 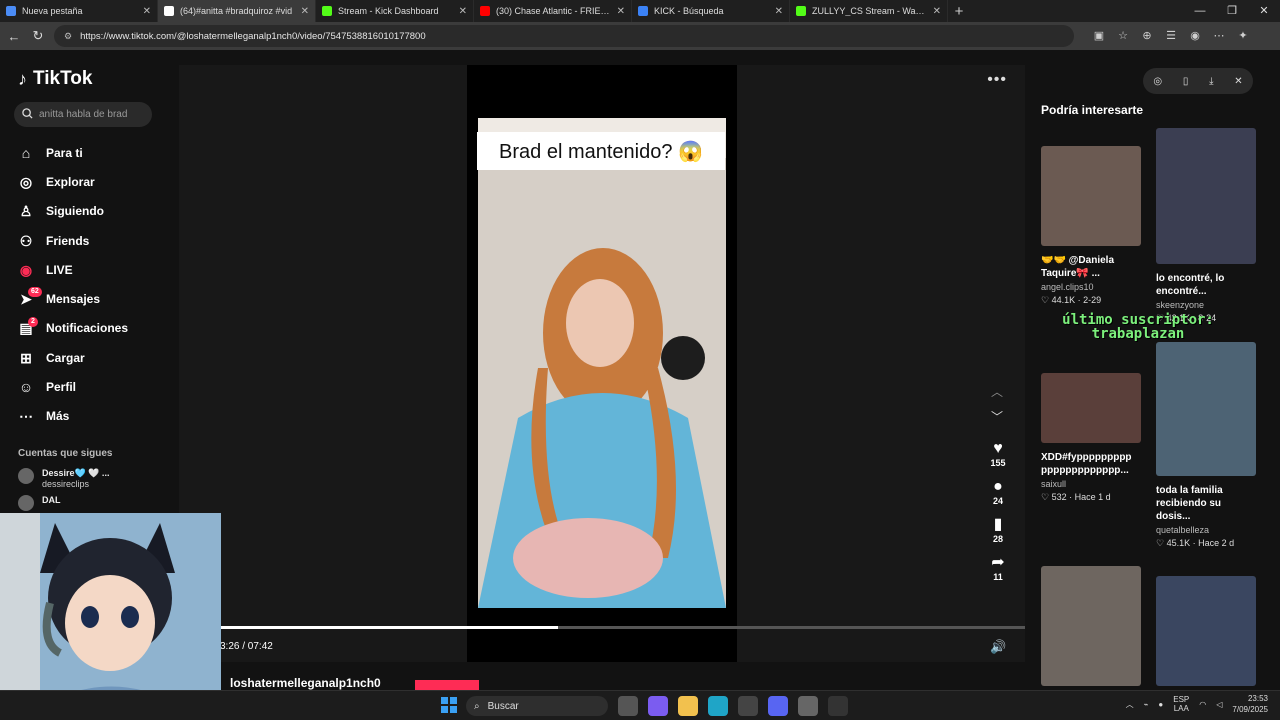 I want to click on sidebar-item-siguiendo: ♙ Siguiendo, so click(x=88, y=211).